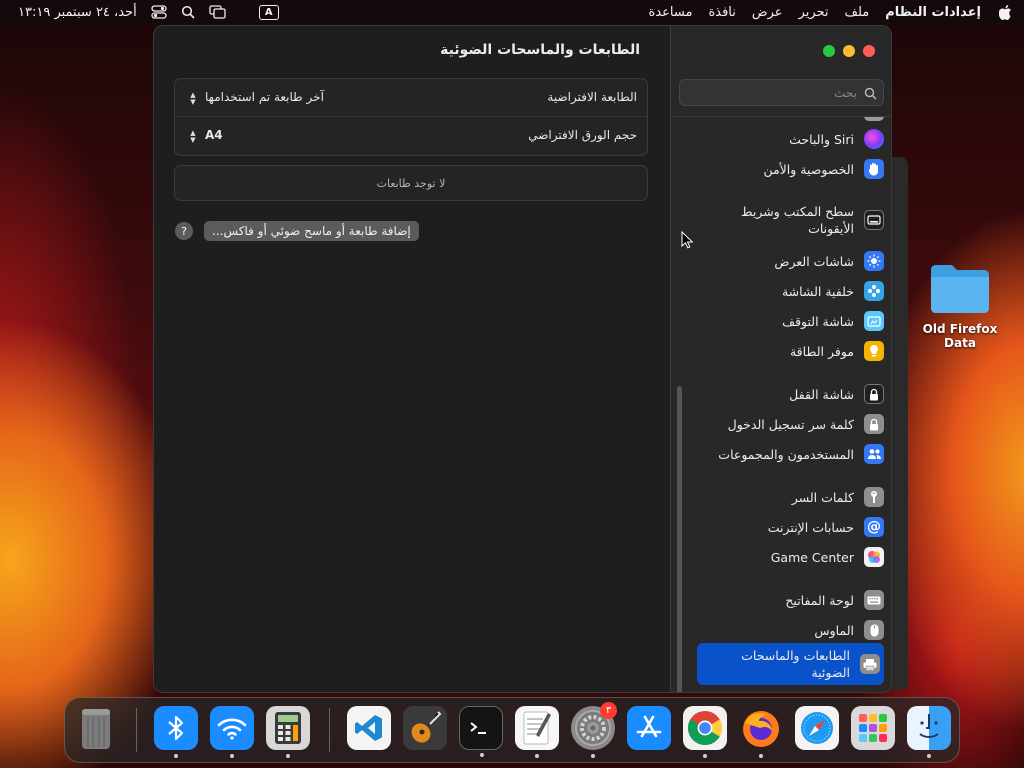 This screenshot has height=768, width=1024. I want to click on hand-icon, so click(874, 169).